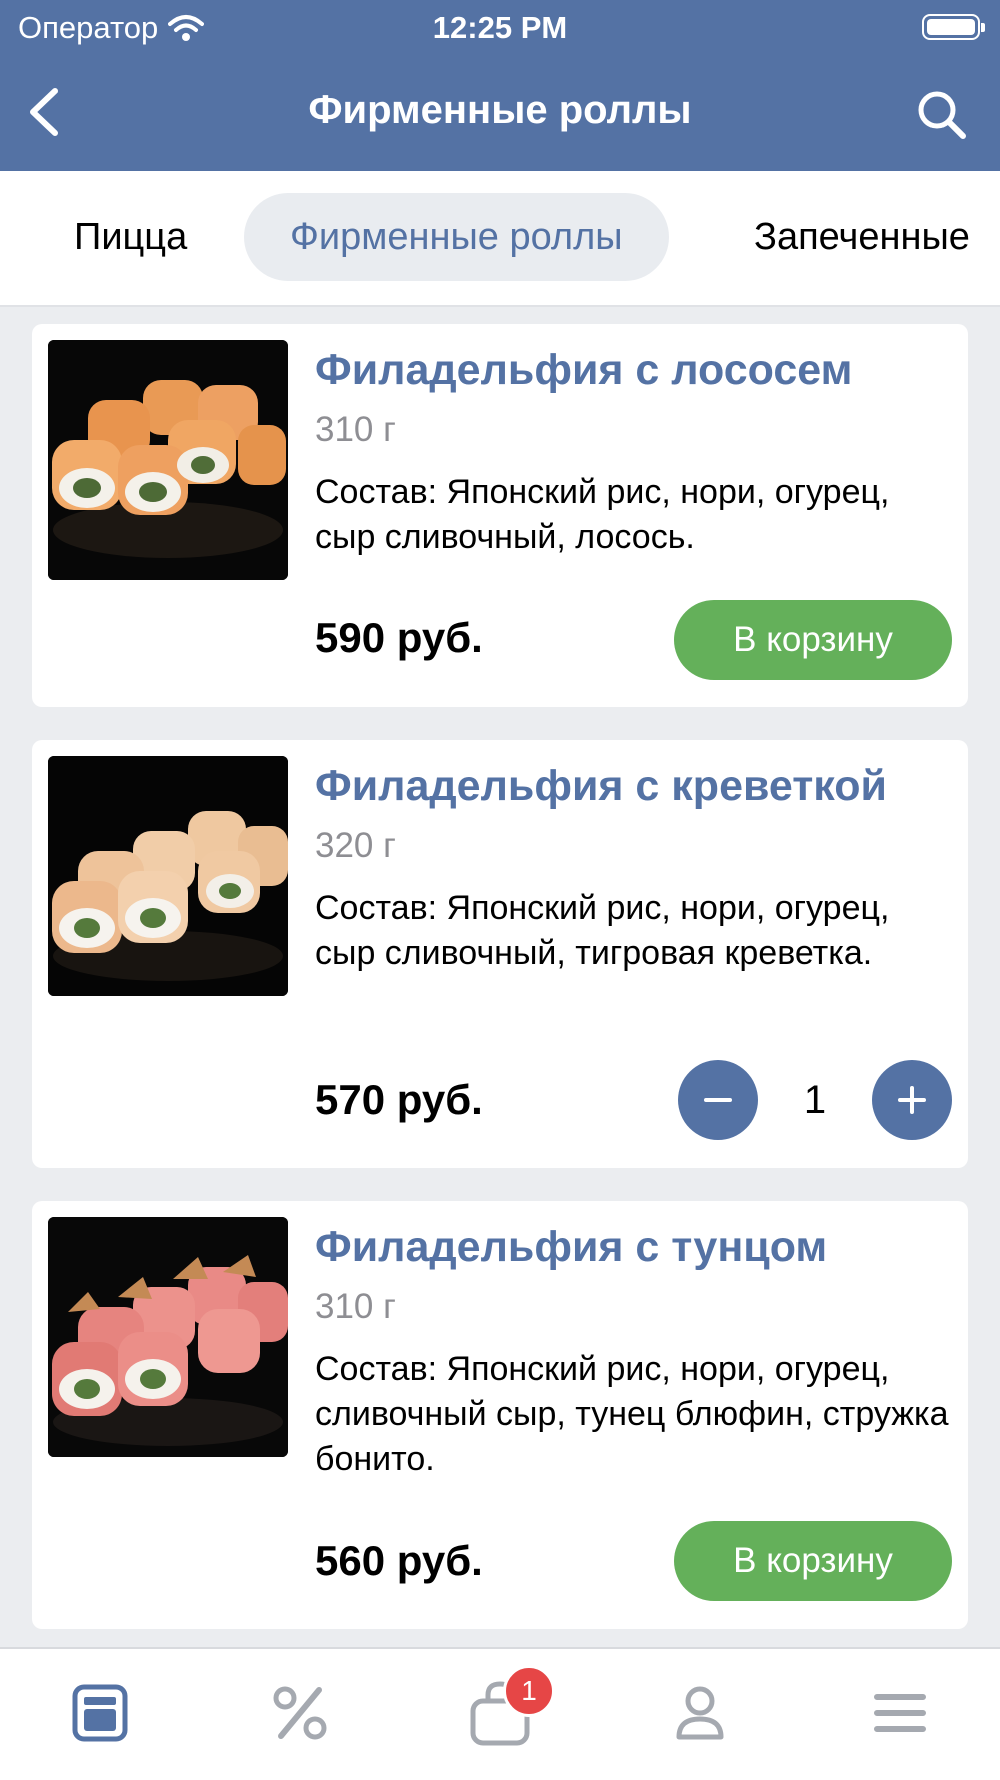 Image resolution: width=1000 pixels, height=1780 pixels. What do you see at coordinates (500, 27) in the screenshot?
I see `status-time: 12:25 PM` at bounding box center [500, 27].